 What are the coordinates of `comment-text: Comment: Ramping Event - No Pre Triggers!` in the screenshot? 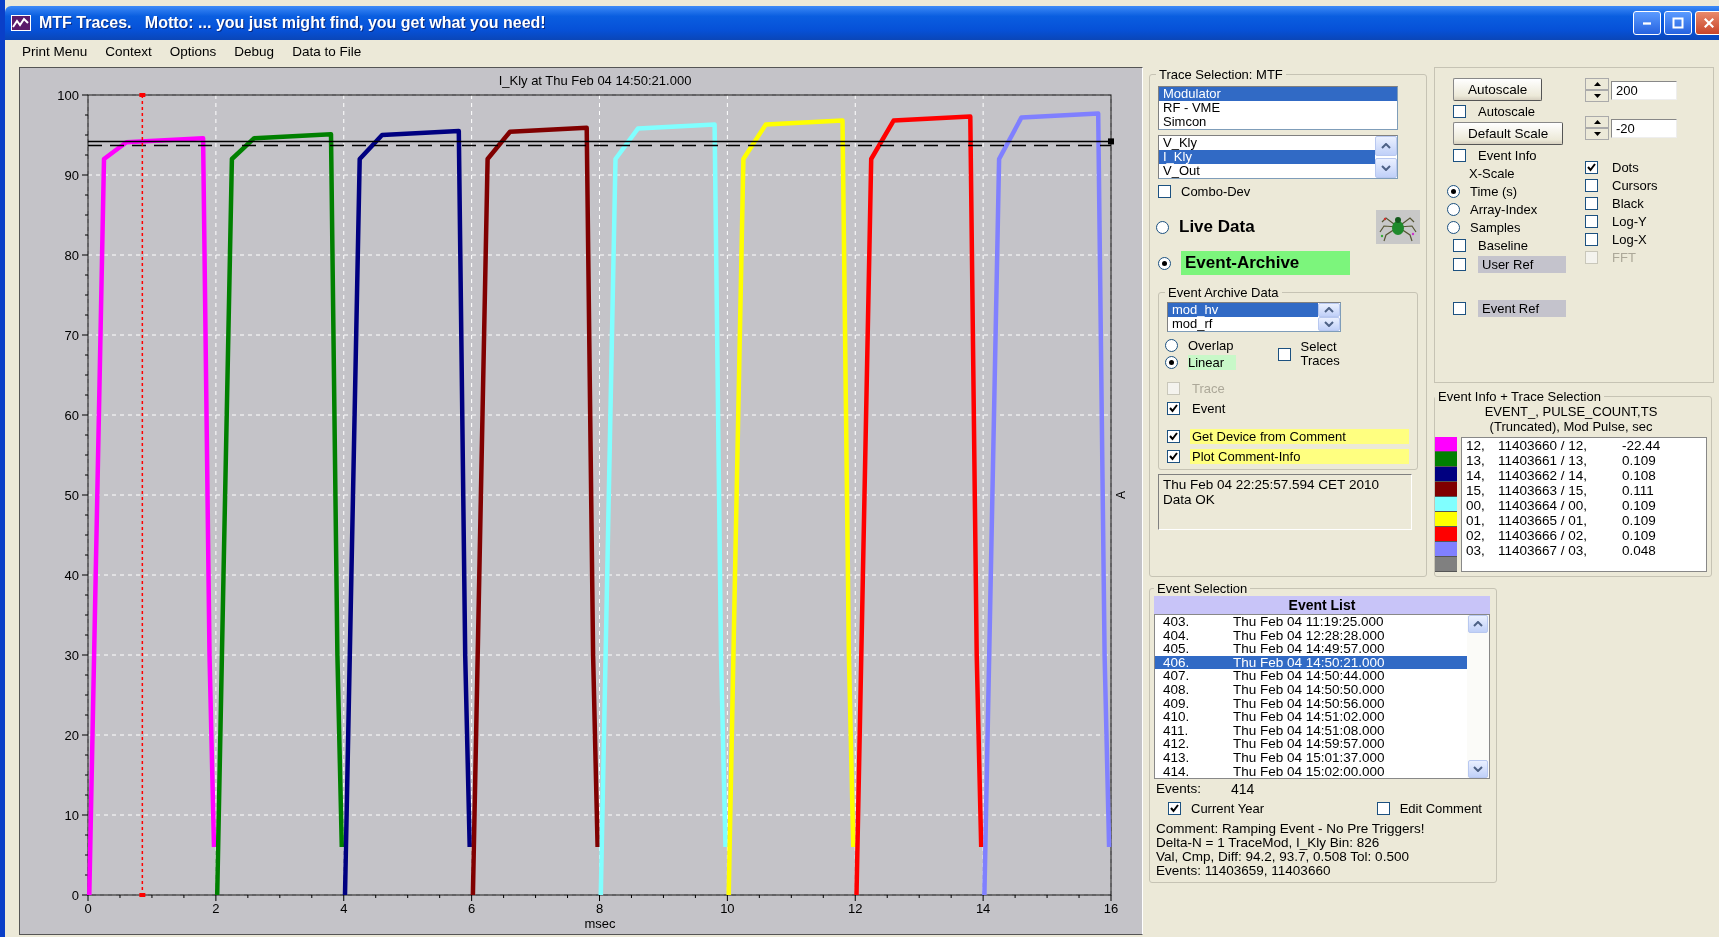 It's located at (1291, 829).